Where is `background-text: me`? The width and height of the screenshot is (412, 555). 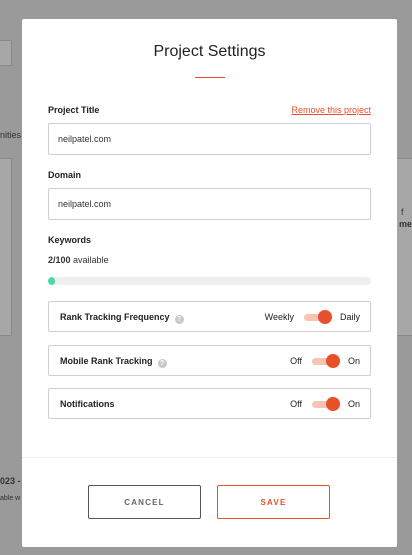 background-text: me is located at coordinates (405, 224).